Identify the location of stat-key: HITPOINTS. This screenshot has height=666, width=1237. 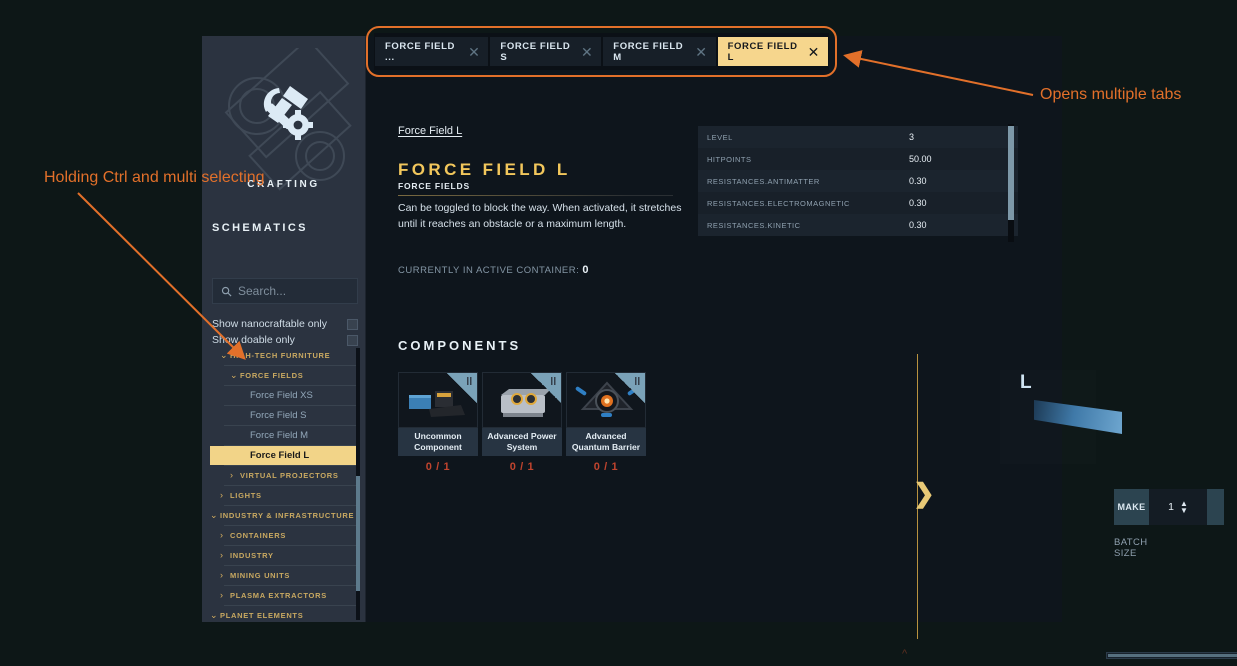
(799, 159).